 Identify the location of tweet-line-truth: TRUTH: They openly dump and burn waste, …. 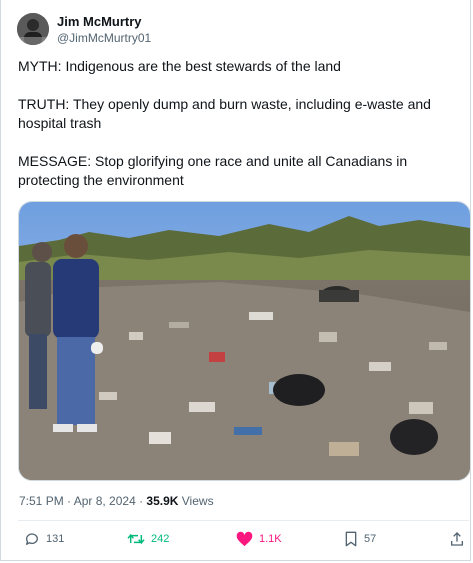
(226, 113).